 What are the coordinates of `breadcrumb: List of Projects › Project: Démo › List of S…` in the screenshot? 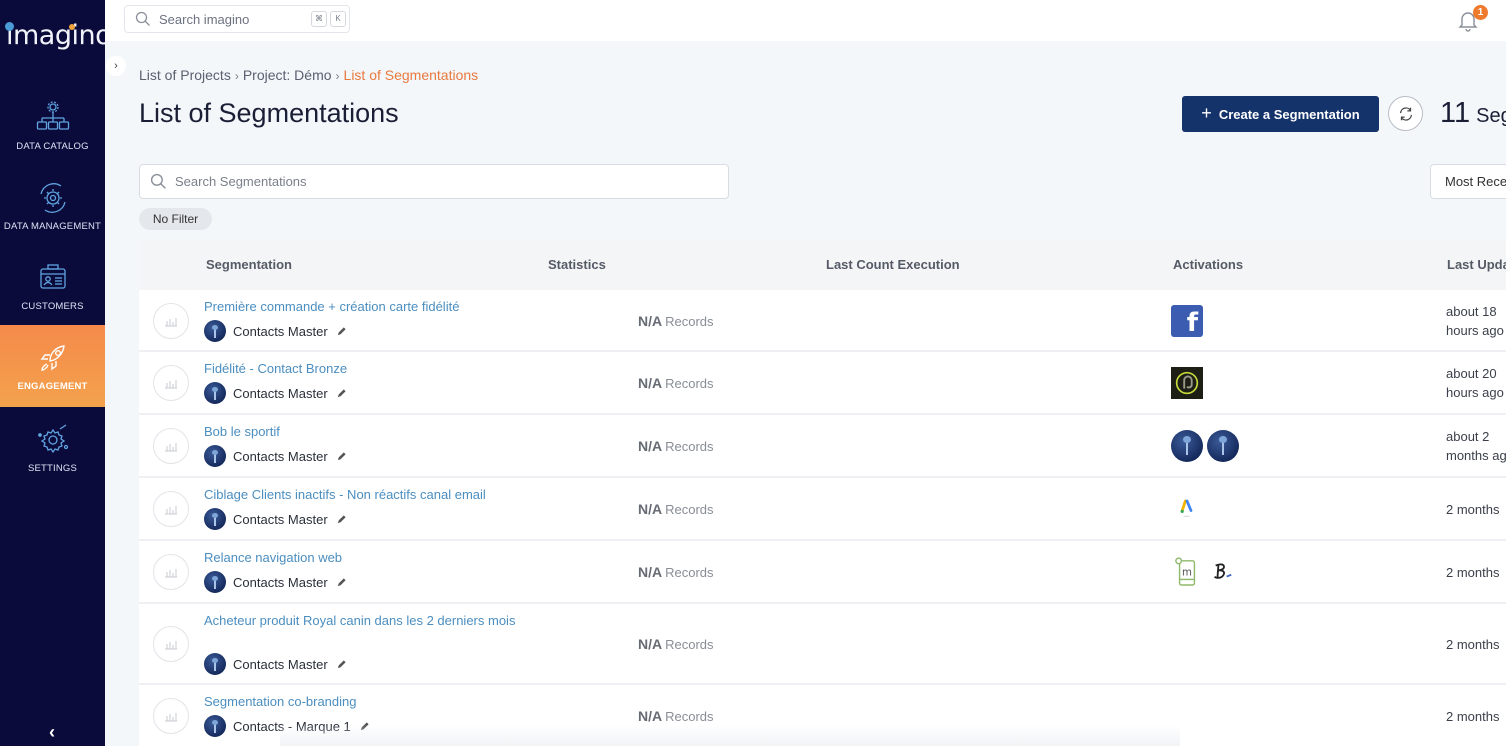 It's located at (308, 75).